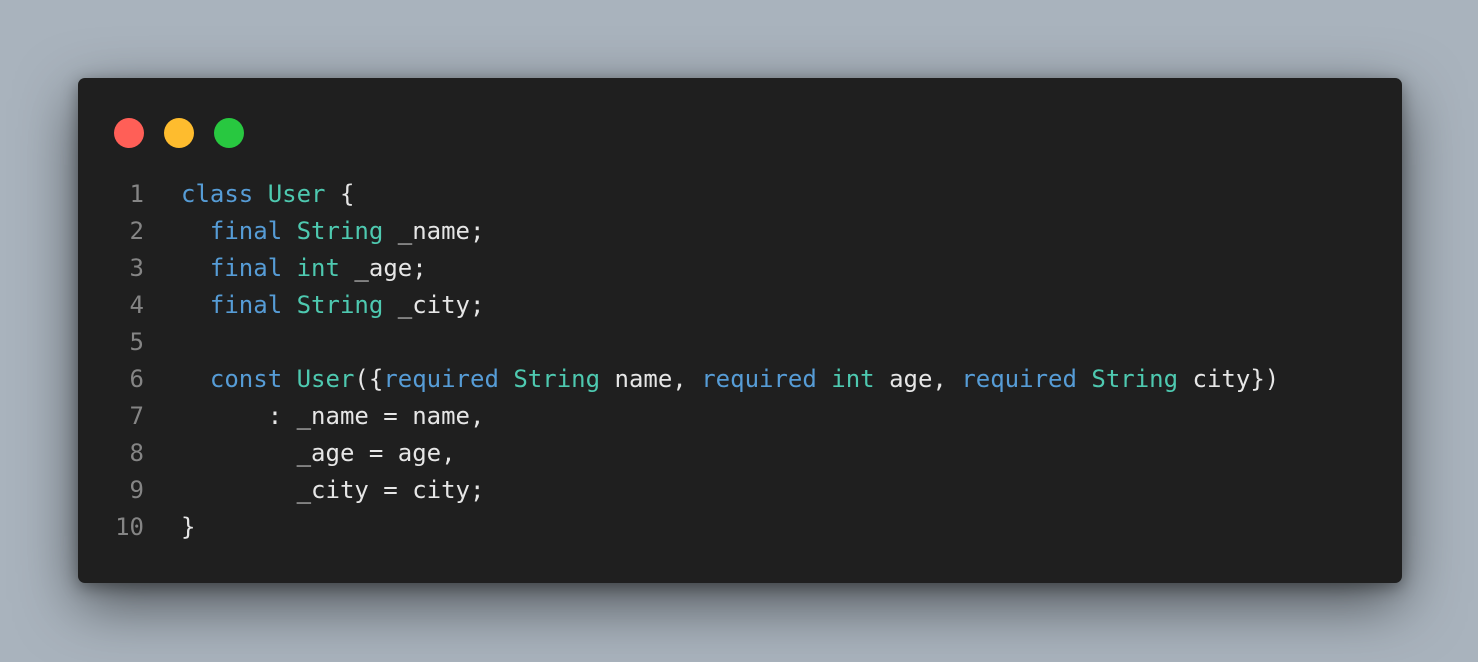 This screenshot has height=662, width=1478. I want to click on line-content: final int _age;, so click(304, 268).